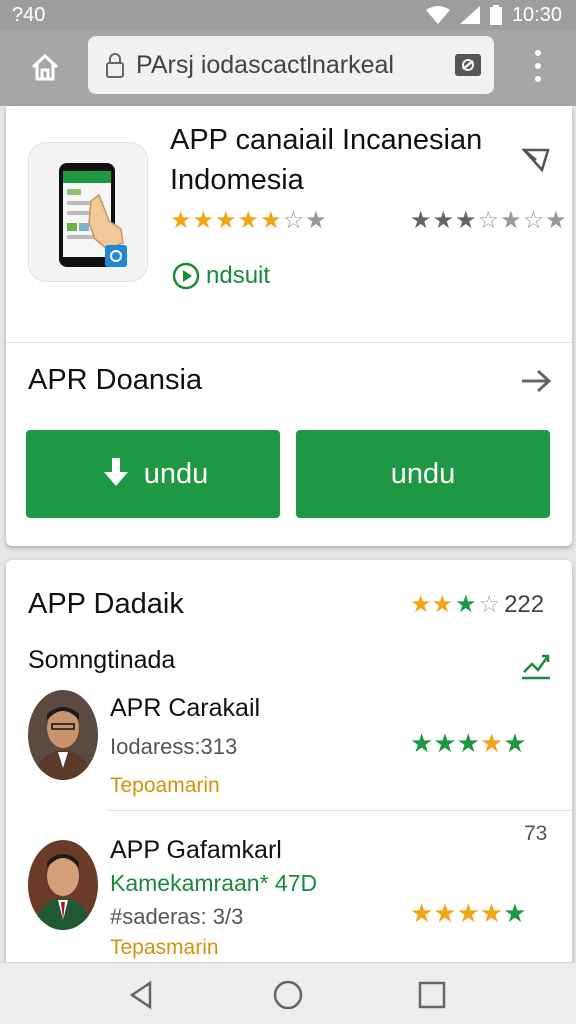 Image resolution: width=576 pixels, height=1024 pixels. What do you see at coordinates (437, 15) in the screenshot?
I see `wifi-icon` at bounding box center [437, 15].